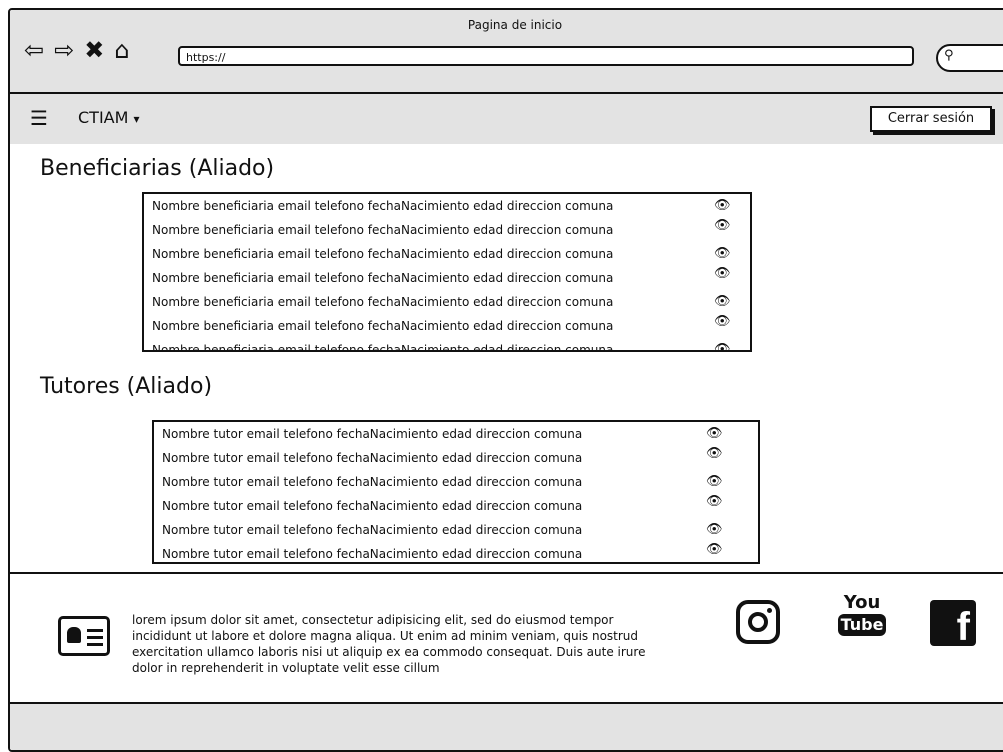 Image resolution: width=1003 pixels, height=752 pixels. What do you see at coordinates (136, 119) in the screenshot?
I see `chevron-down-icon: ▾` at bounding box center [136, 119].